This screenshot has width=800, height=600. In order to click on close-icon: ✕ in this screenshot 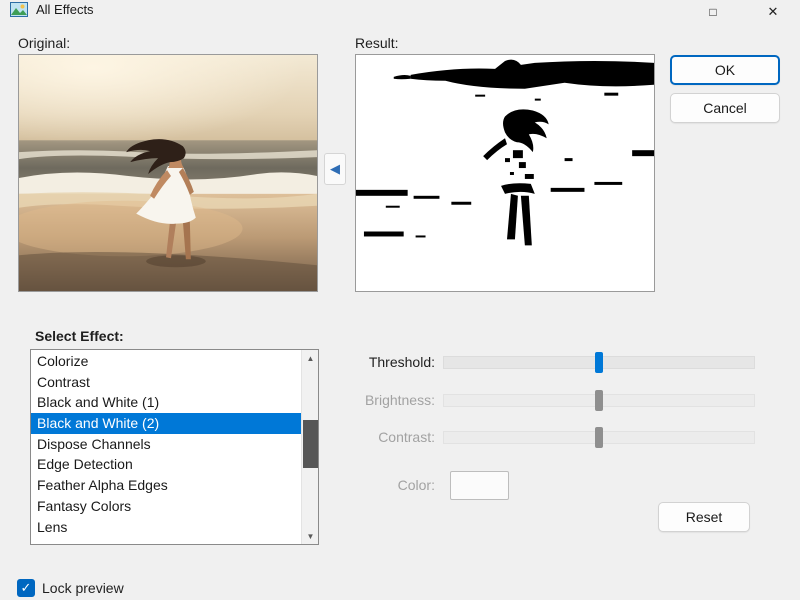, I will do `click(773, 11)`.